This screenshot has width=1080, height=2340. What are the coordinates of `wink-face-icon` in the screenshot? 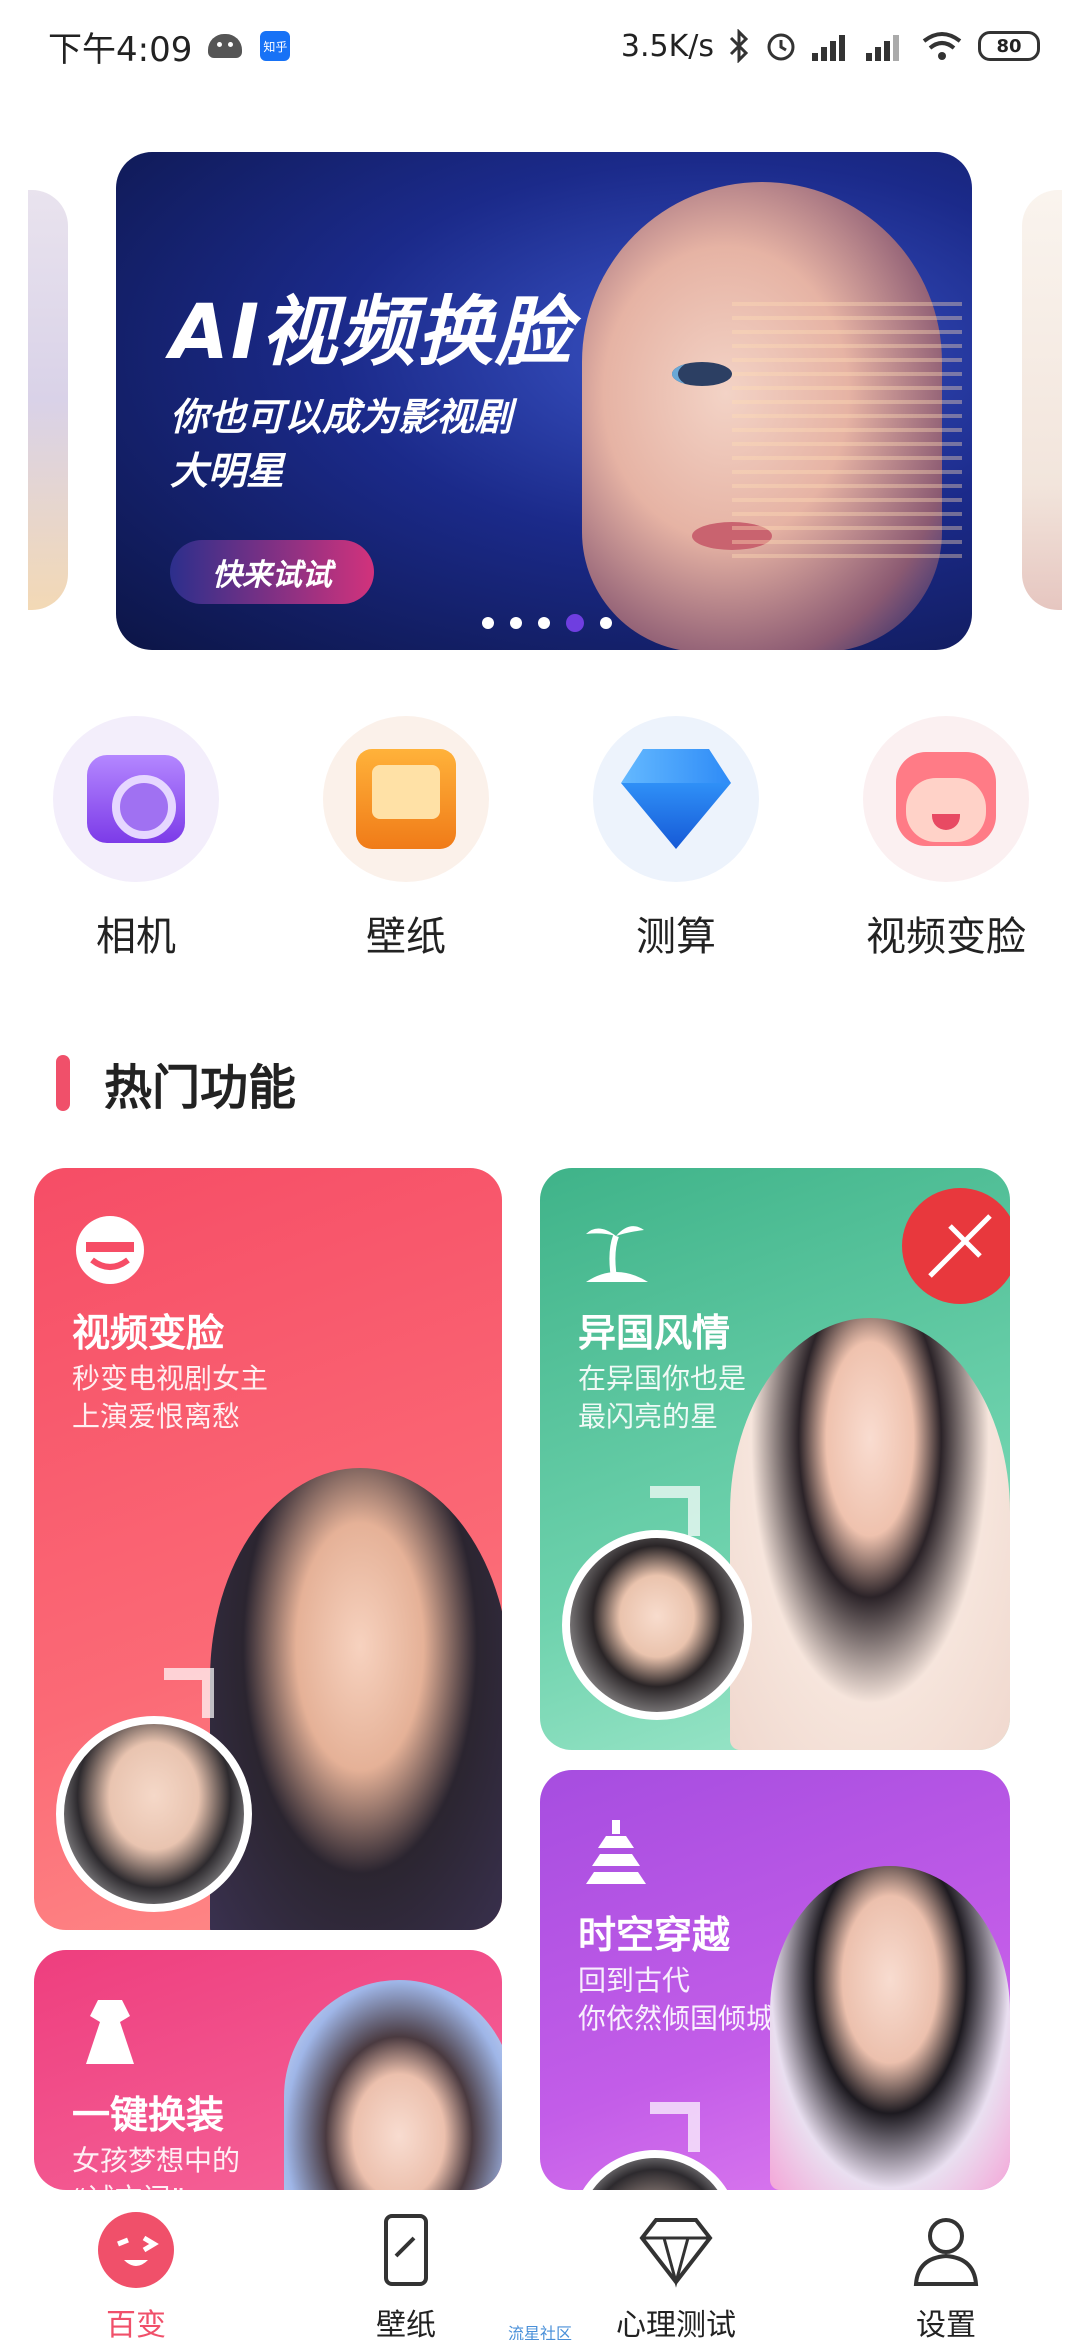 It's located at (136, 2250).